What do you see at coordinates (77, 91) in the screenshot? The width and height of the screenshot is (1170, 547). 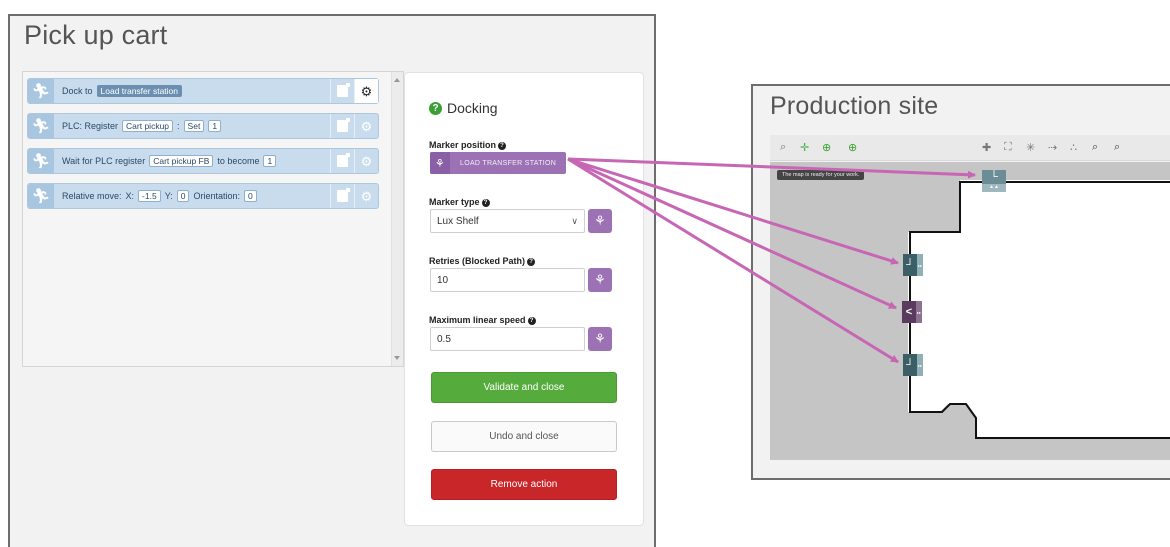 I see `action-prefix: Dock to` at bounding box center [77, 91].